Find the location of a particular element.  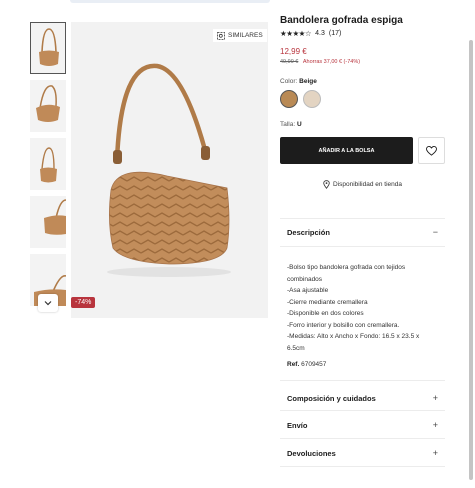

collapse-icon: − is located at coordinates (435, 232).